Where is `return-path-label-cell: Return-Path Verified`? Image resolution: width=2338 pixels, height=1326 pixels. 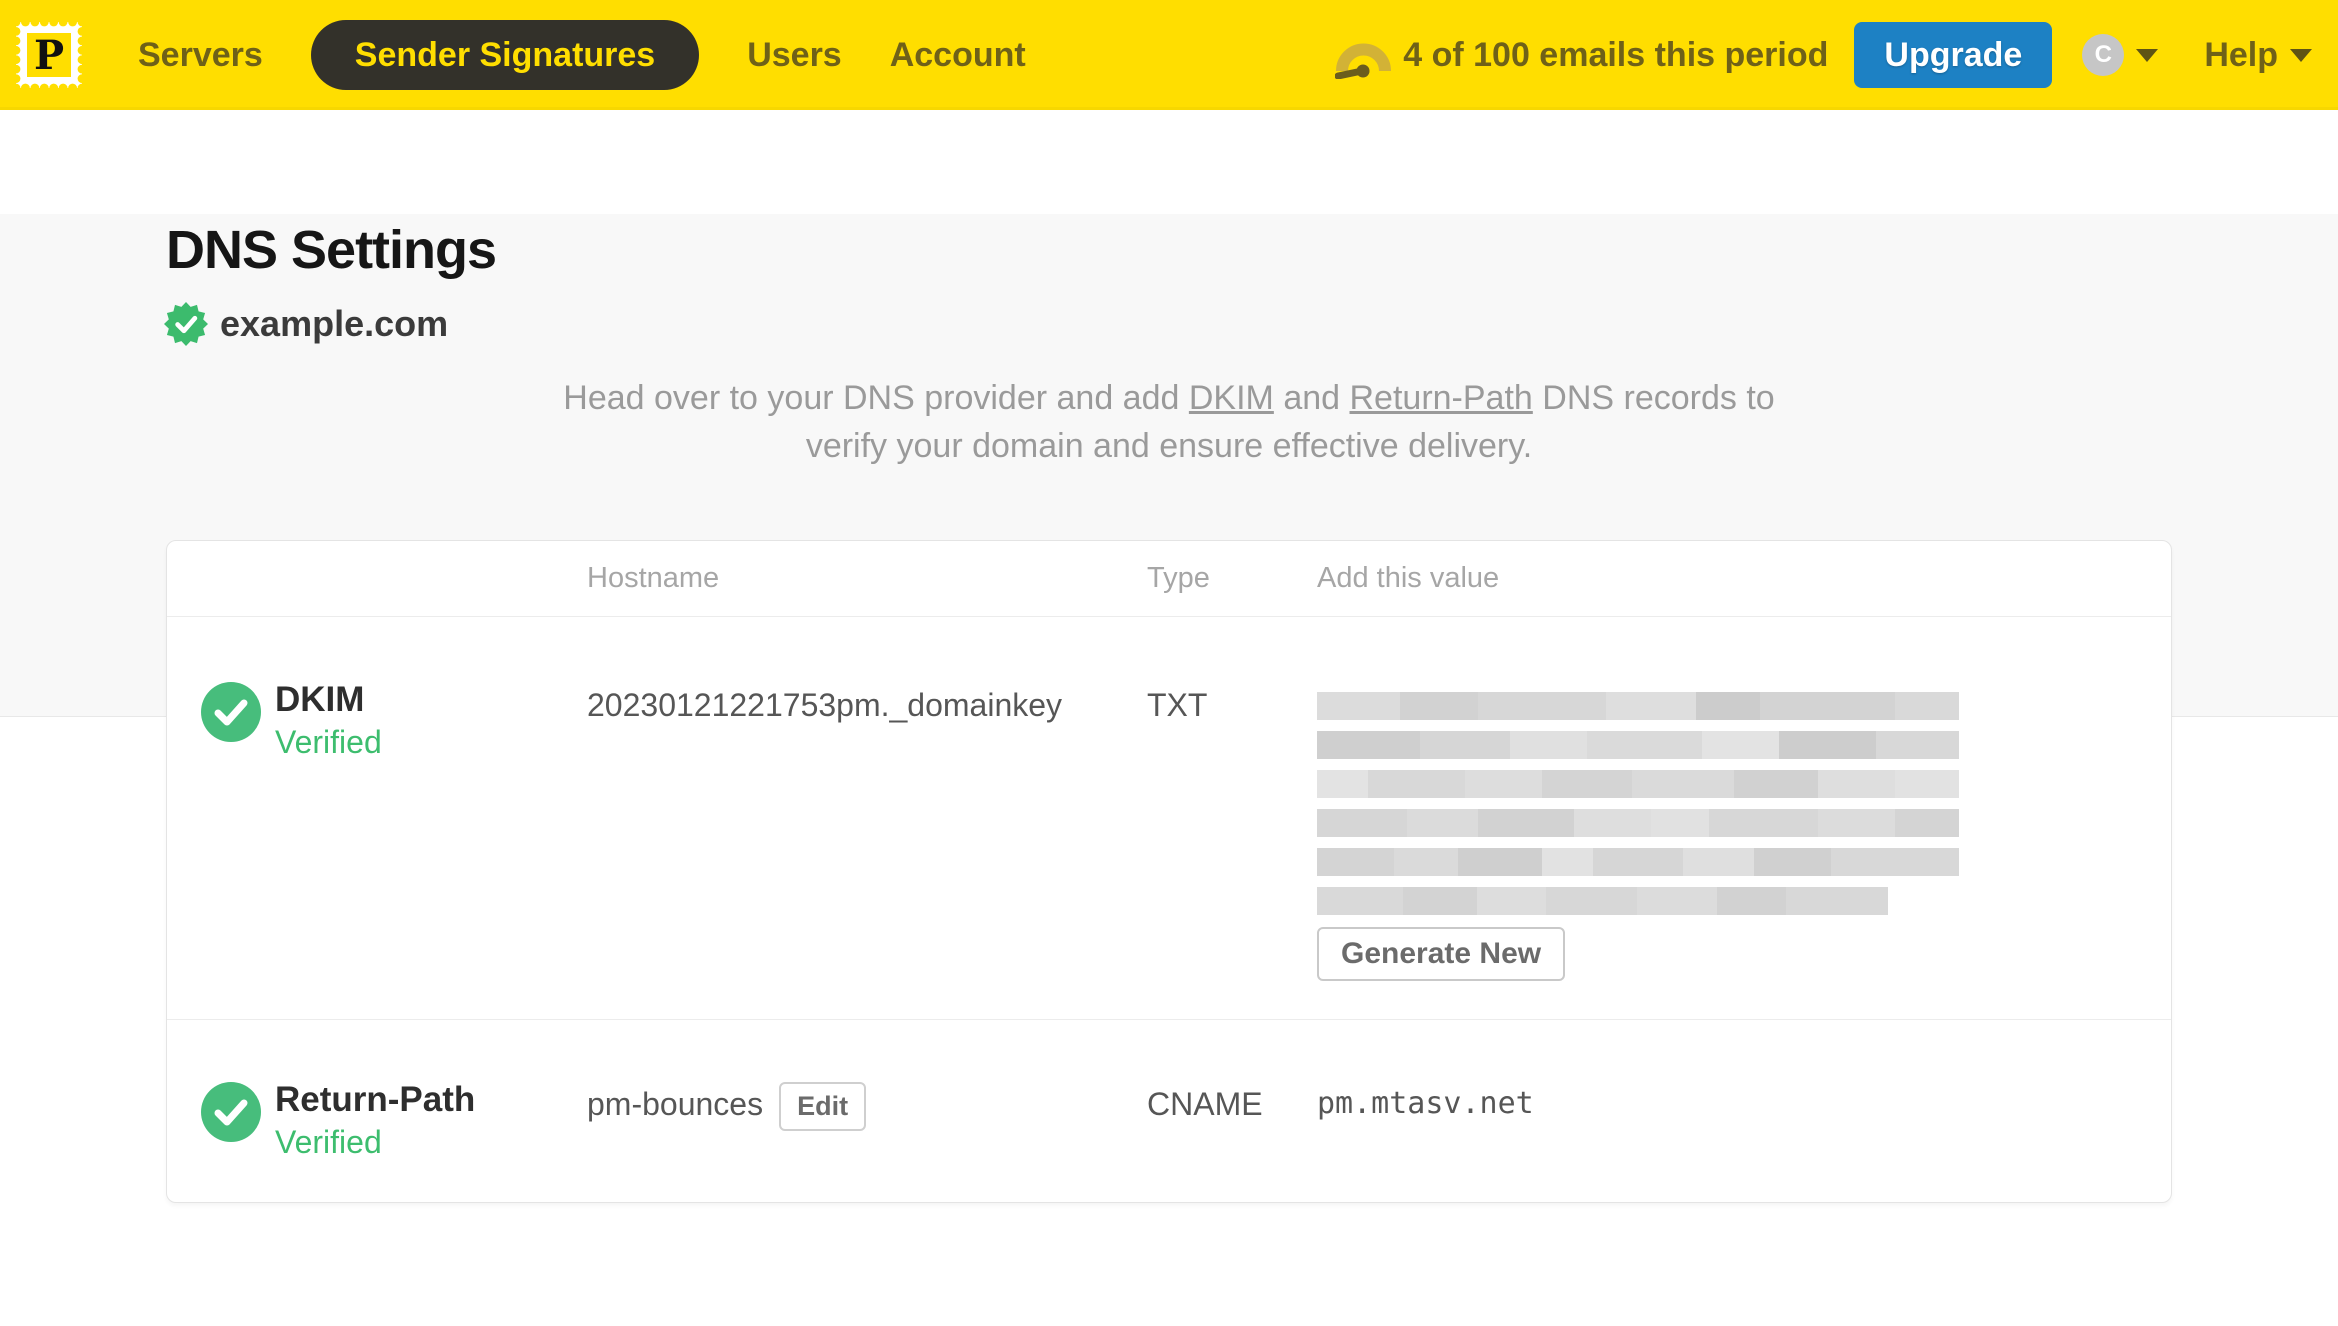 return-path-label-cell: Return-Path Verified is located at coordinates (377, 1111).